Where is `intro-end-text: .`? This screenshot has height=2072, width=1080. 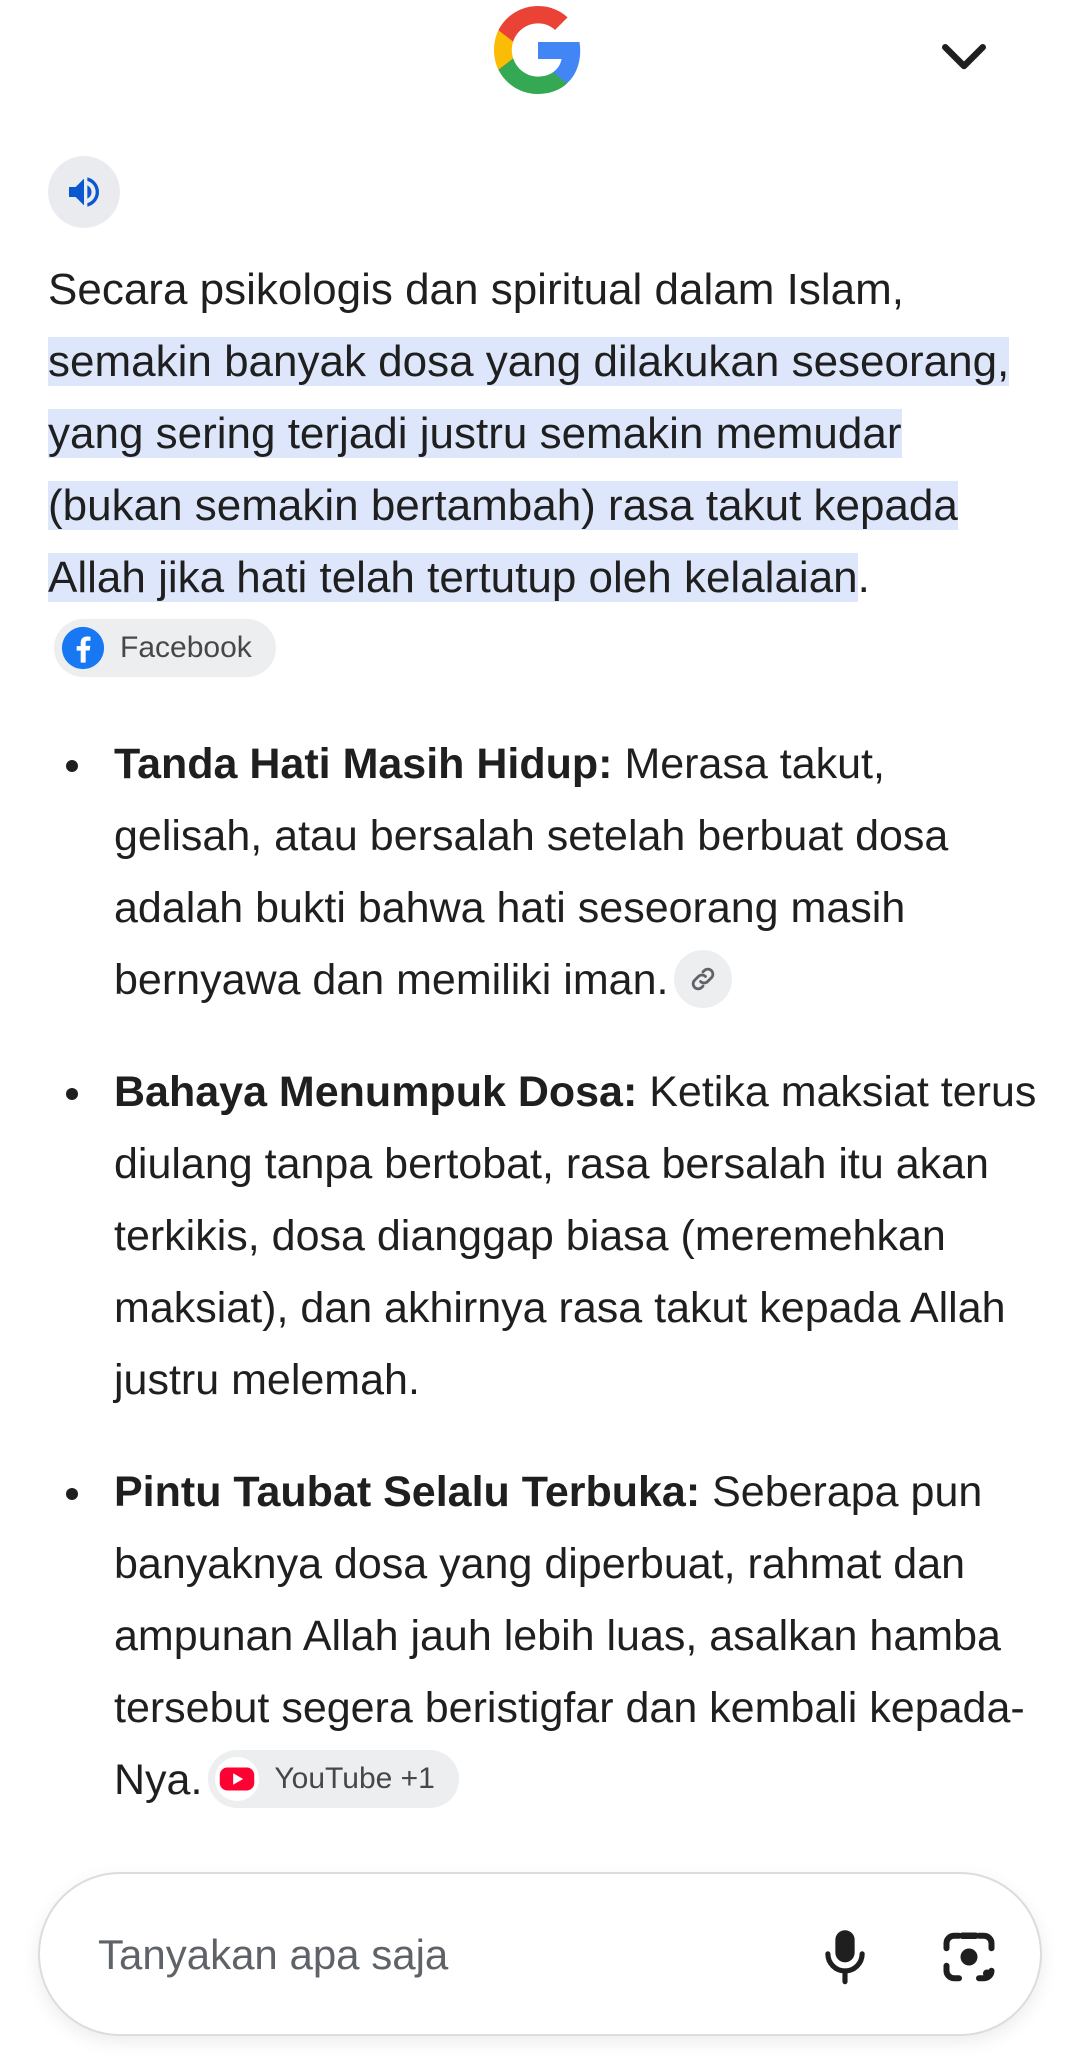
intro-end-text: . is located at coordinates (863, 577).